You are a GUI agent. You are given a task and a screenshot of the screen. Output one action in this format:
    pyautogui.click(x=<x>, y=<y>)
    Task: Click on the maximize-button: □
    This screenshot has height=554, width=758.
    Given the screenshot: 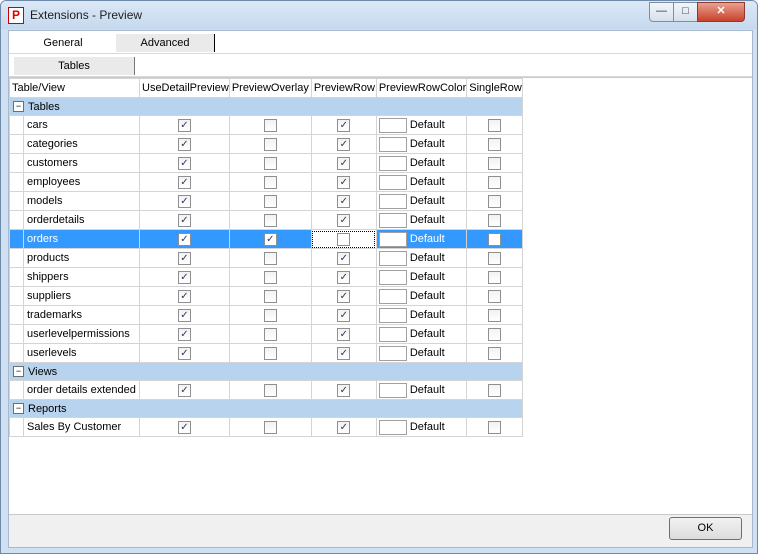 What is the action you would take?
    pyautogui.click(x=685, y=12)
    